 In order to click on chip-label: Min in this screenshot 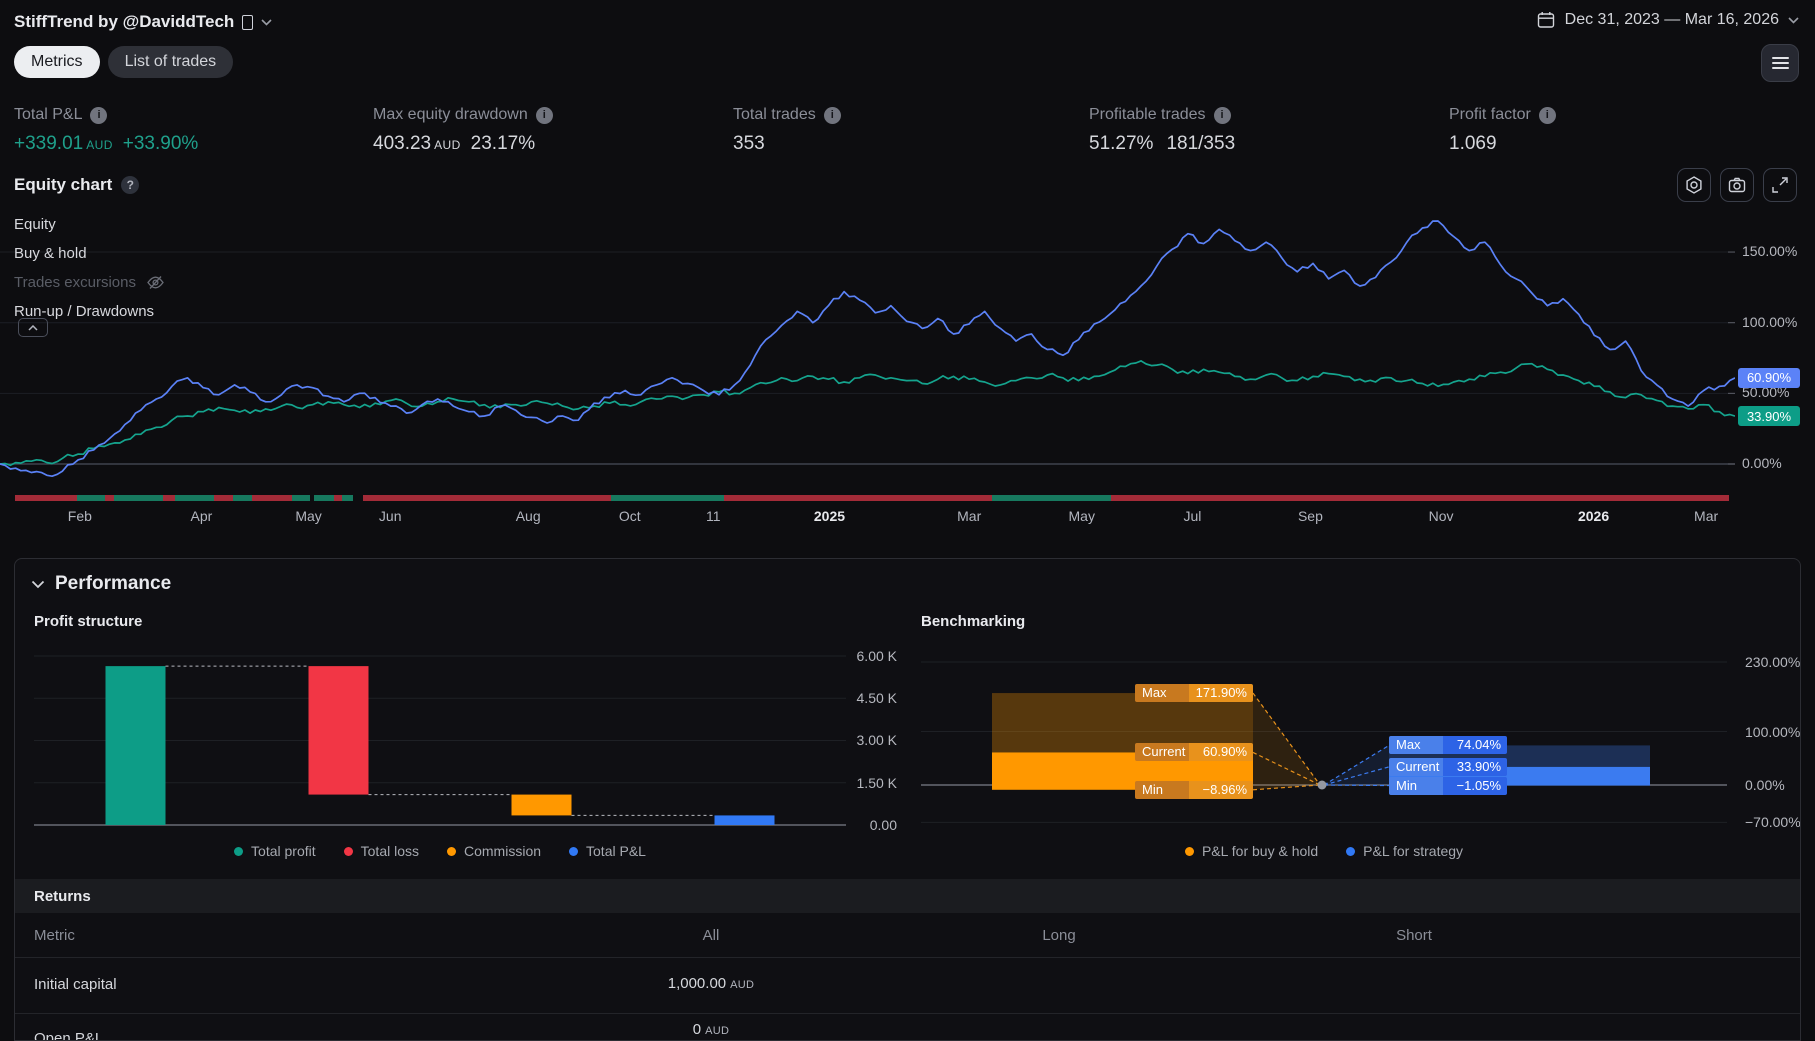, I will do `click(1416, 785)`.